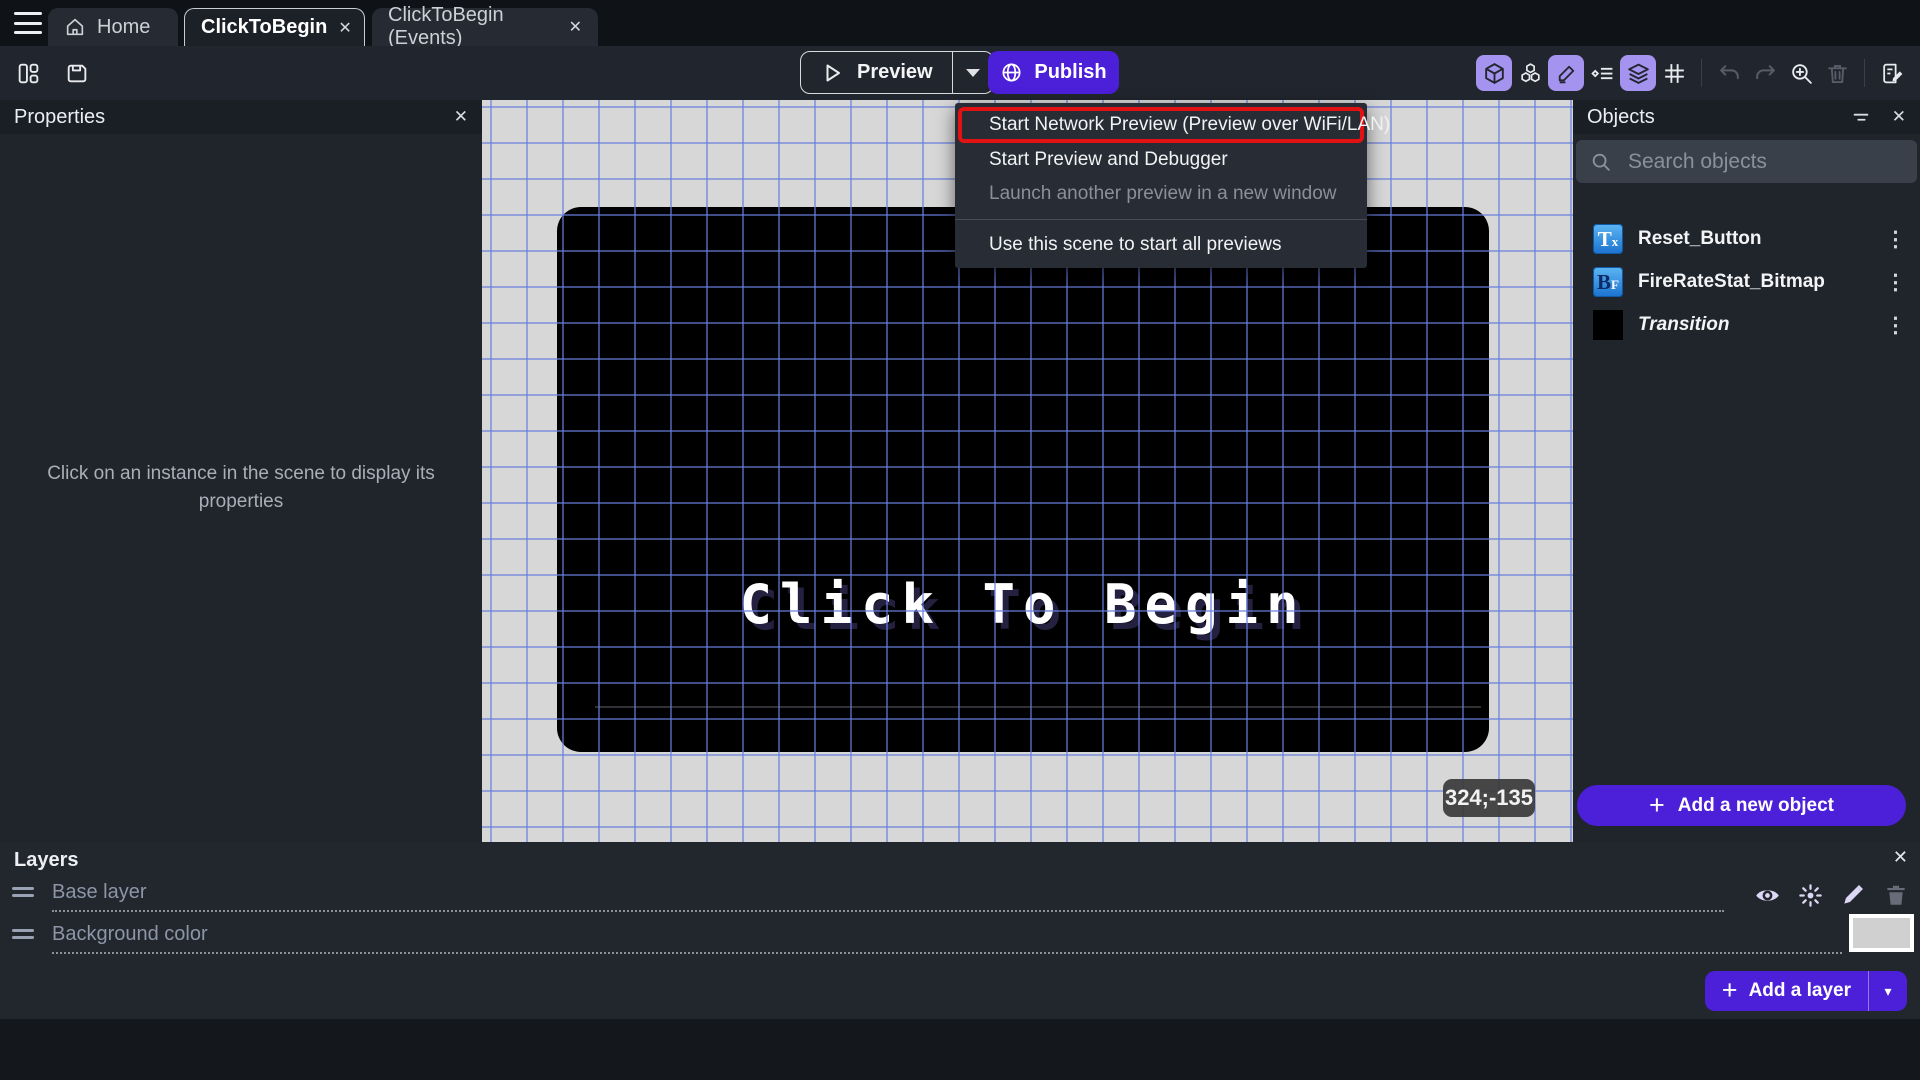 This screenshot has height=1080, width=1920. What do you see at coordinates (960, 1049) in the screenshot?
I see `window-bottom-margin` at bounding box center [960, 1049].